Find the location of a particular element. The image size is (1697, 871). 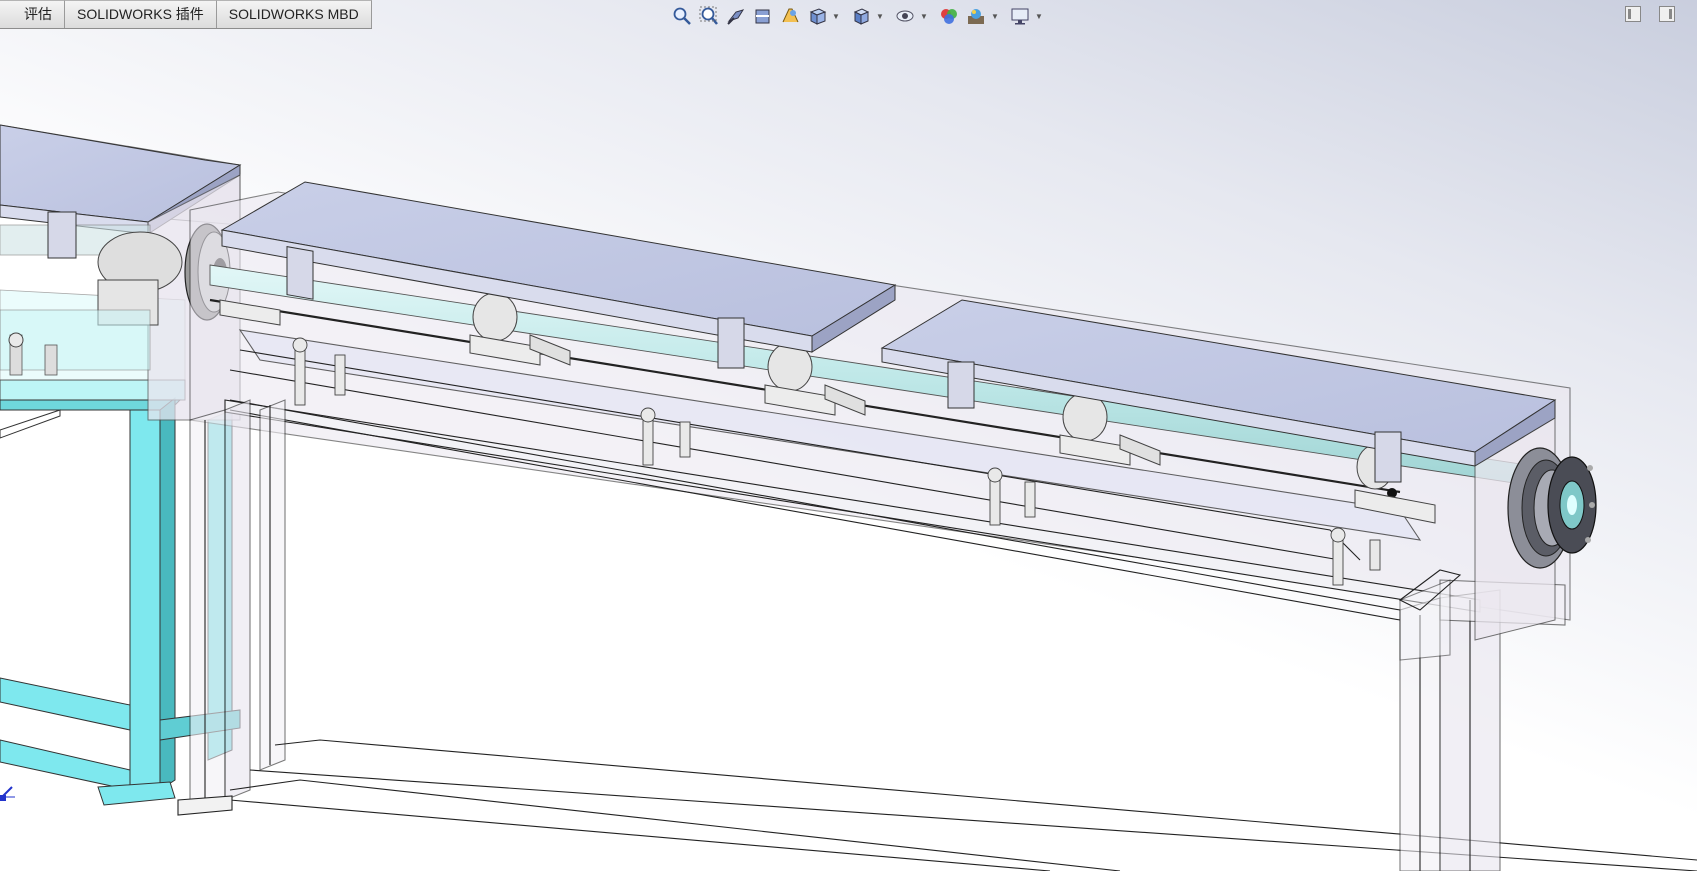

collapse-left-icon is located at coordinates (1633, 14).